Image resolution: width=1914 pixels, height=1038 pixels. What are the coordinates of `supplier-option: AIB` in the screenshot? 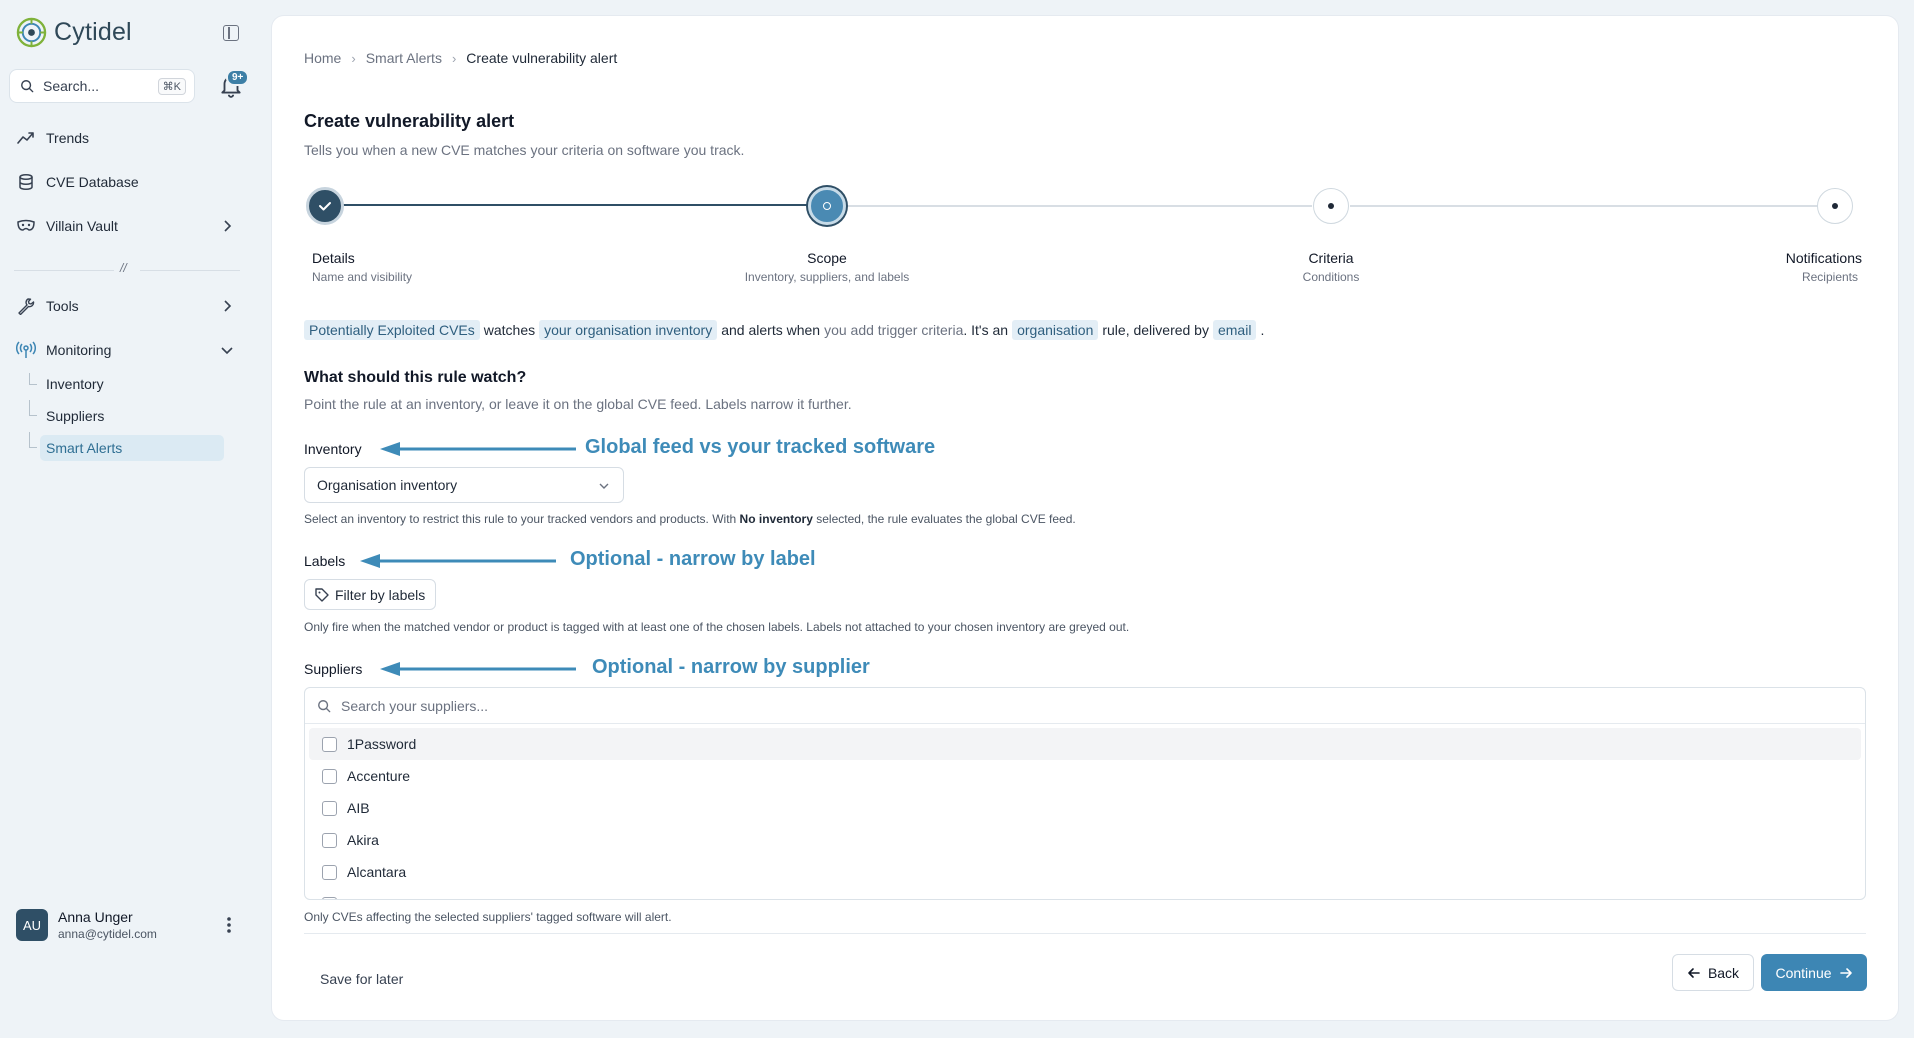 It's located at (1085, 808).